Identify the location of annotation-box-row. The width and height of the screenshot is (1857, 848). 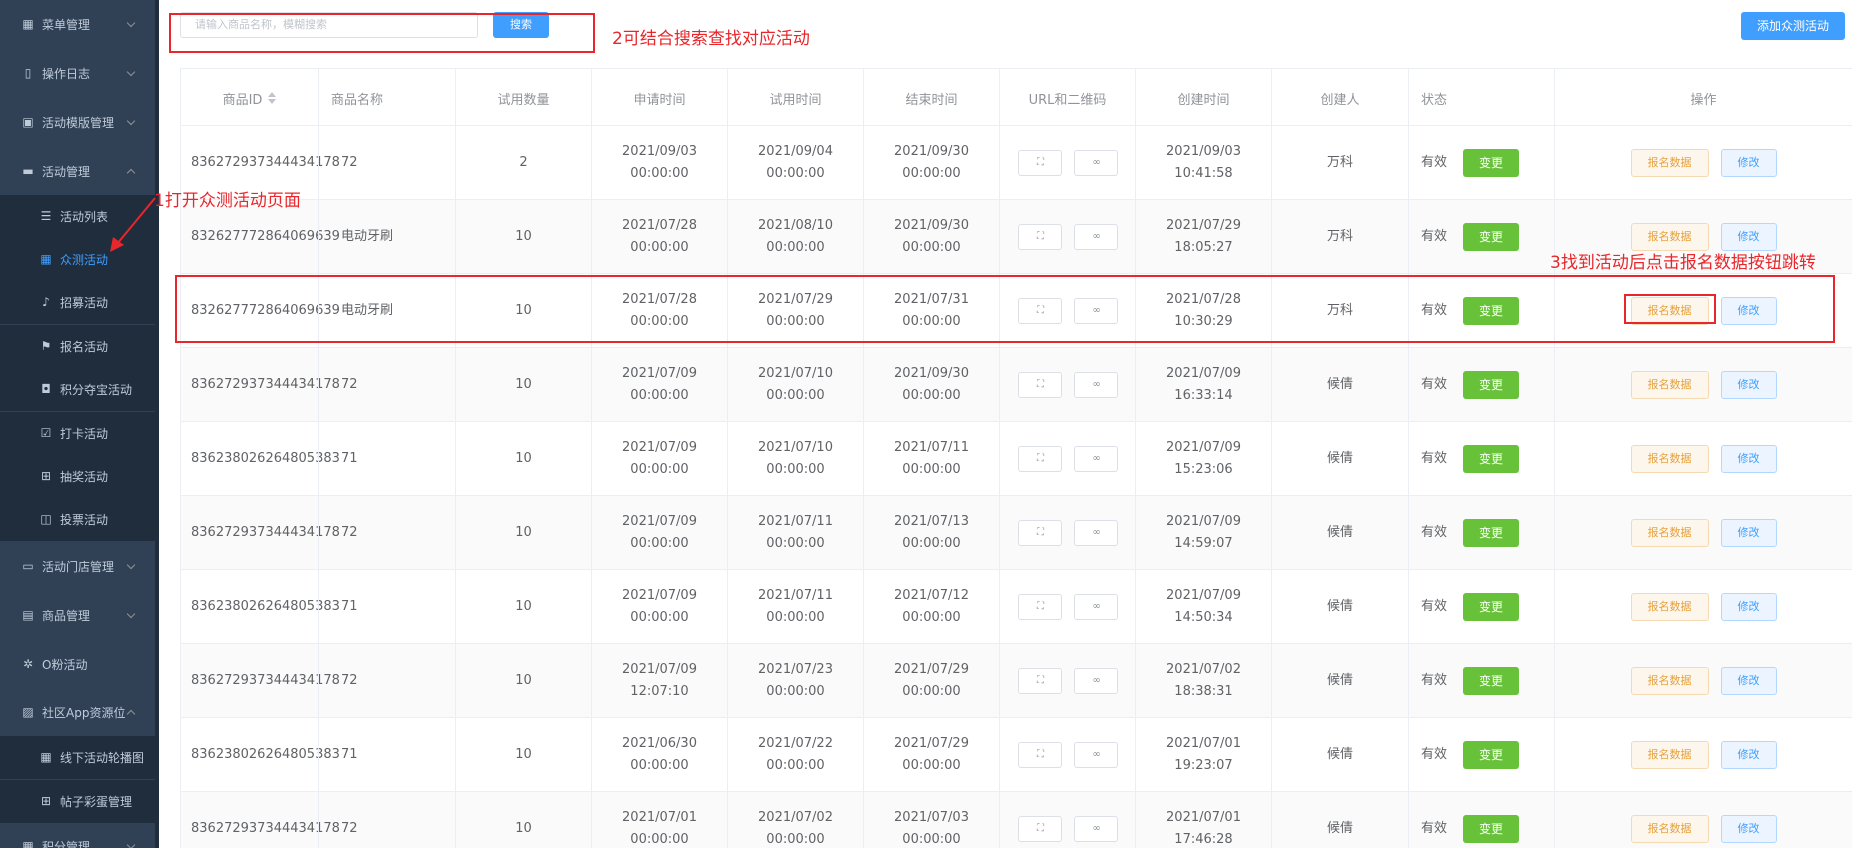
(1005, 309).